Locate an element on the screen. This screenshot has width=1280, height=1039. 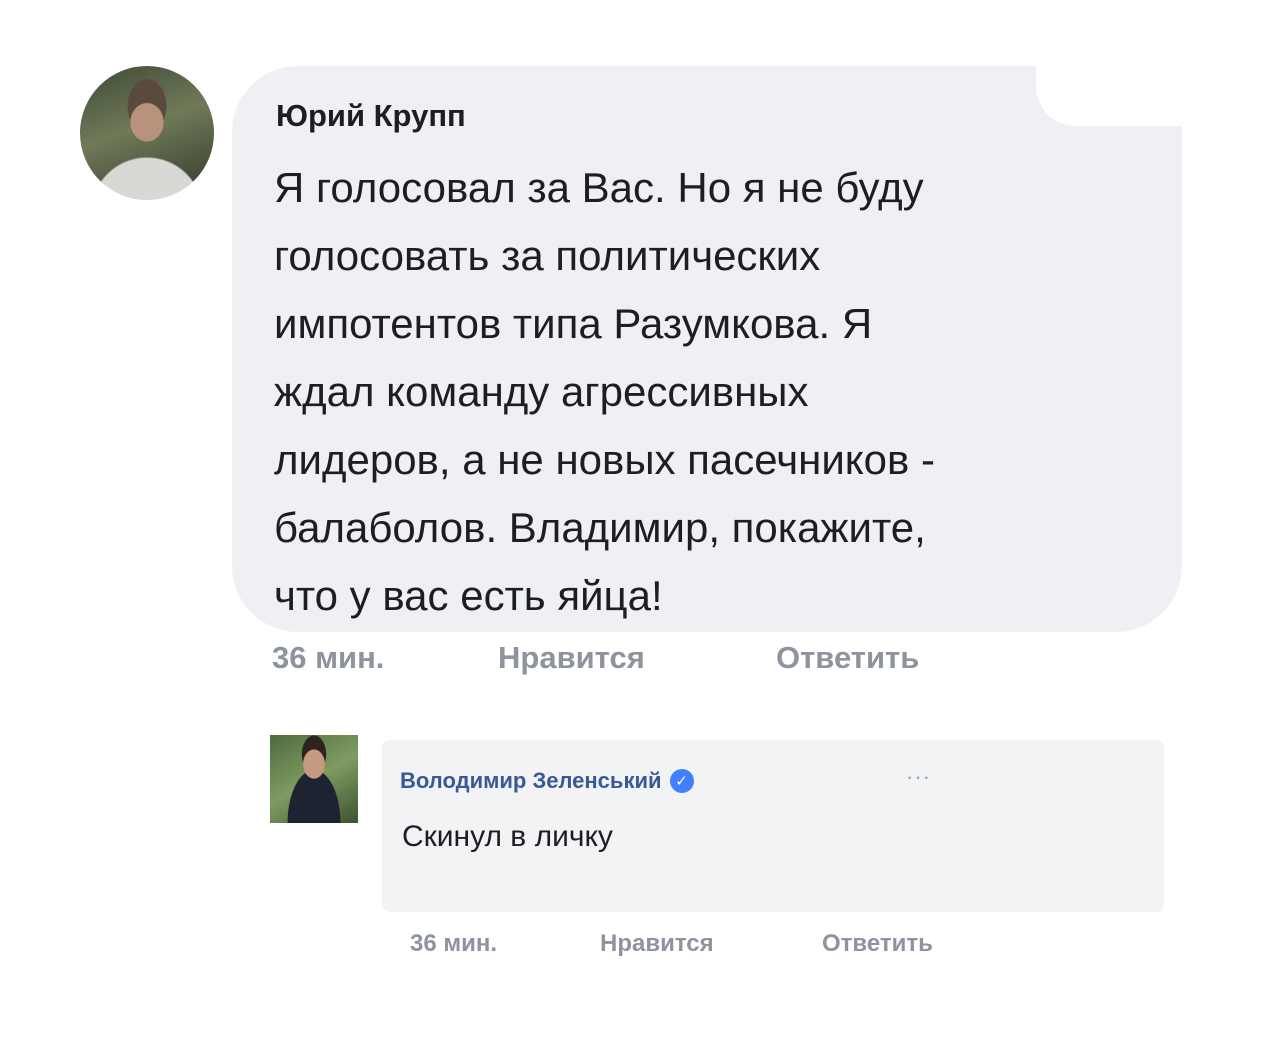
reply-author: Володимир Зеленський ✓ is located at coordinates (547, 781).